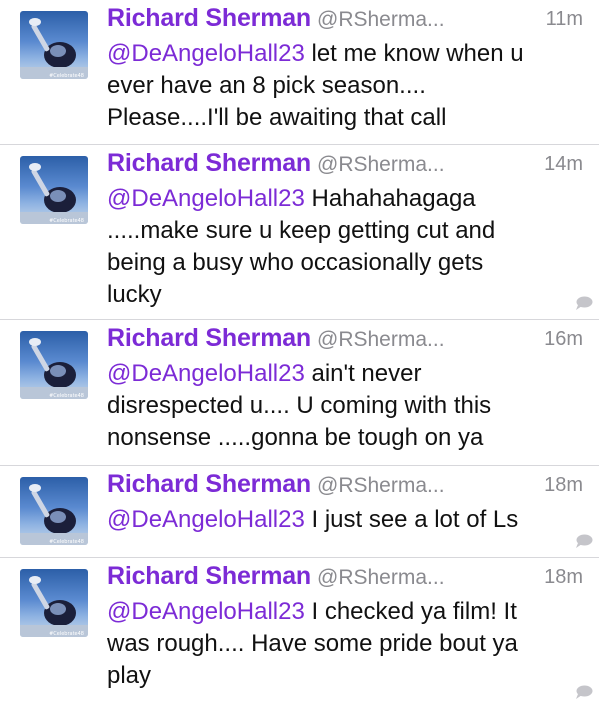 The image size is (599, 708). What do you see at coordinates (299, 405) in the screenshot?
I see `tweet-text-line: disrespected u.... U coming with this` at bounding box center [299, 405].